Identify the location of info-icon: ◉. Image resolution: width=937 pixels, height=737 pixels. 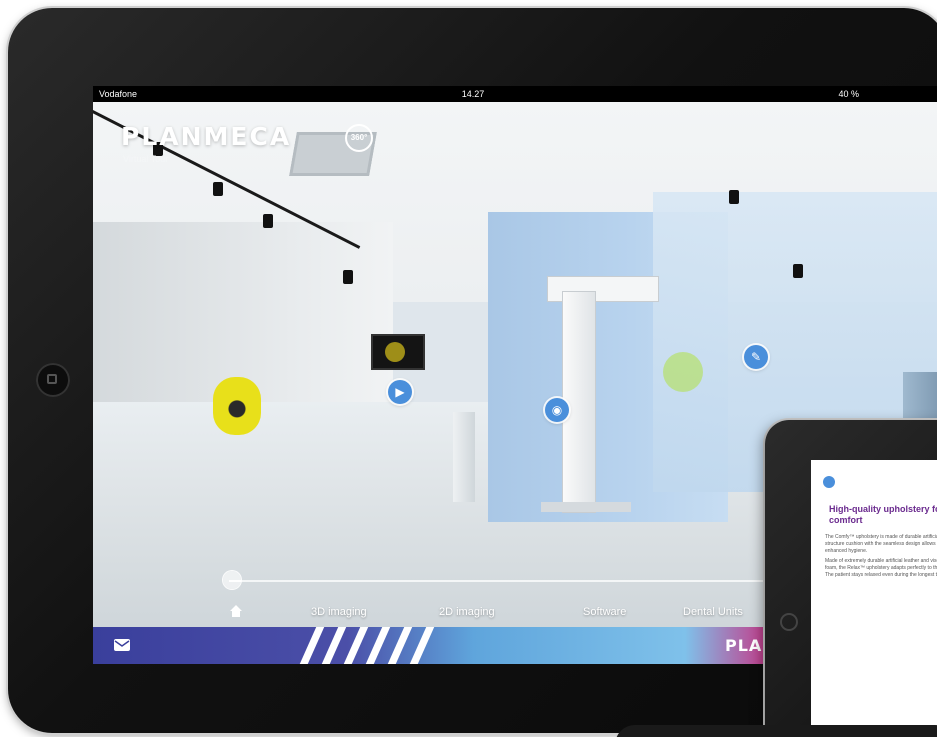
(557, 410).